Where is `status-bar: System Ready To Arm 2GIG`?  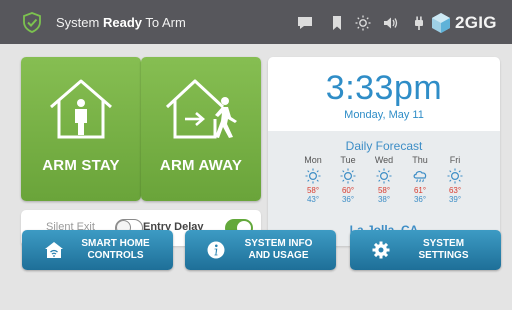 status-bar: System Ready To Arm 2GIG is located at coordinates (256, 22).